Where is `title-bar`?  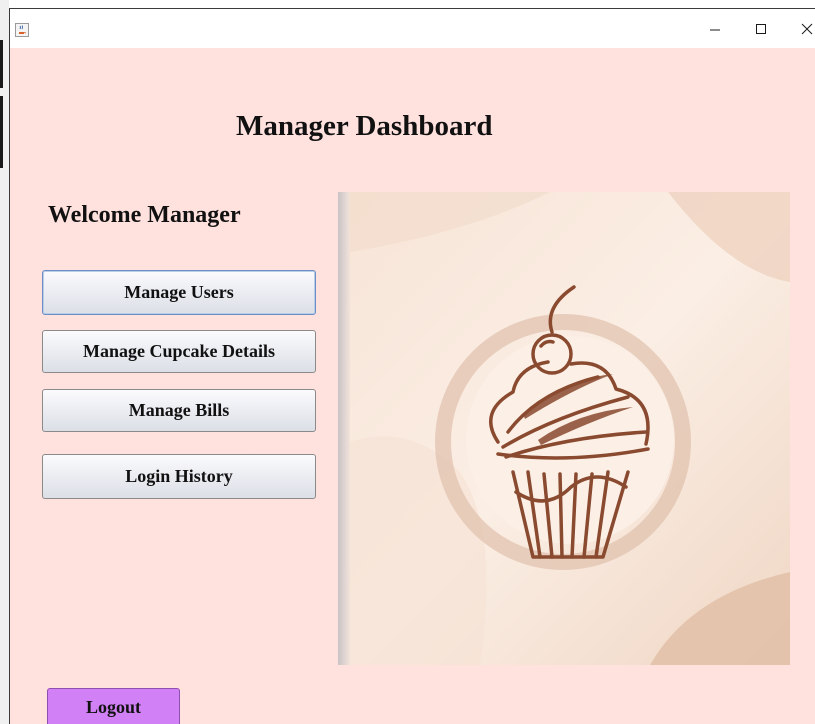
title-bar is located at coordinates (412, 28).